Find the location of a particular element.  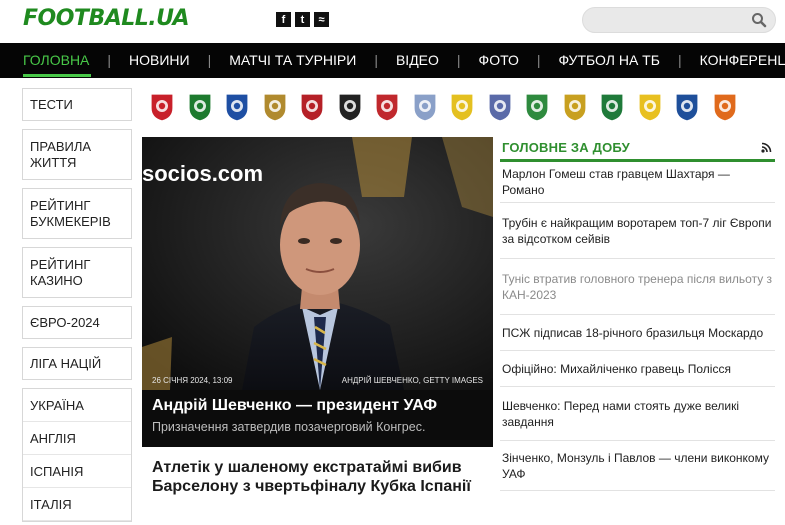

news-item: Офіційно: Михайліченко гравець Полісся is located at coordinates (637, 369).